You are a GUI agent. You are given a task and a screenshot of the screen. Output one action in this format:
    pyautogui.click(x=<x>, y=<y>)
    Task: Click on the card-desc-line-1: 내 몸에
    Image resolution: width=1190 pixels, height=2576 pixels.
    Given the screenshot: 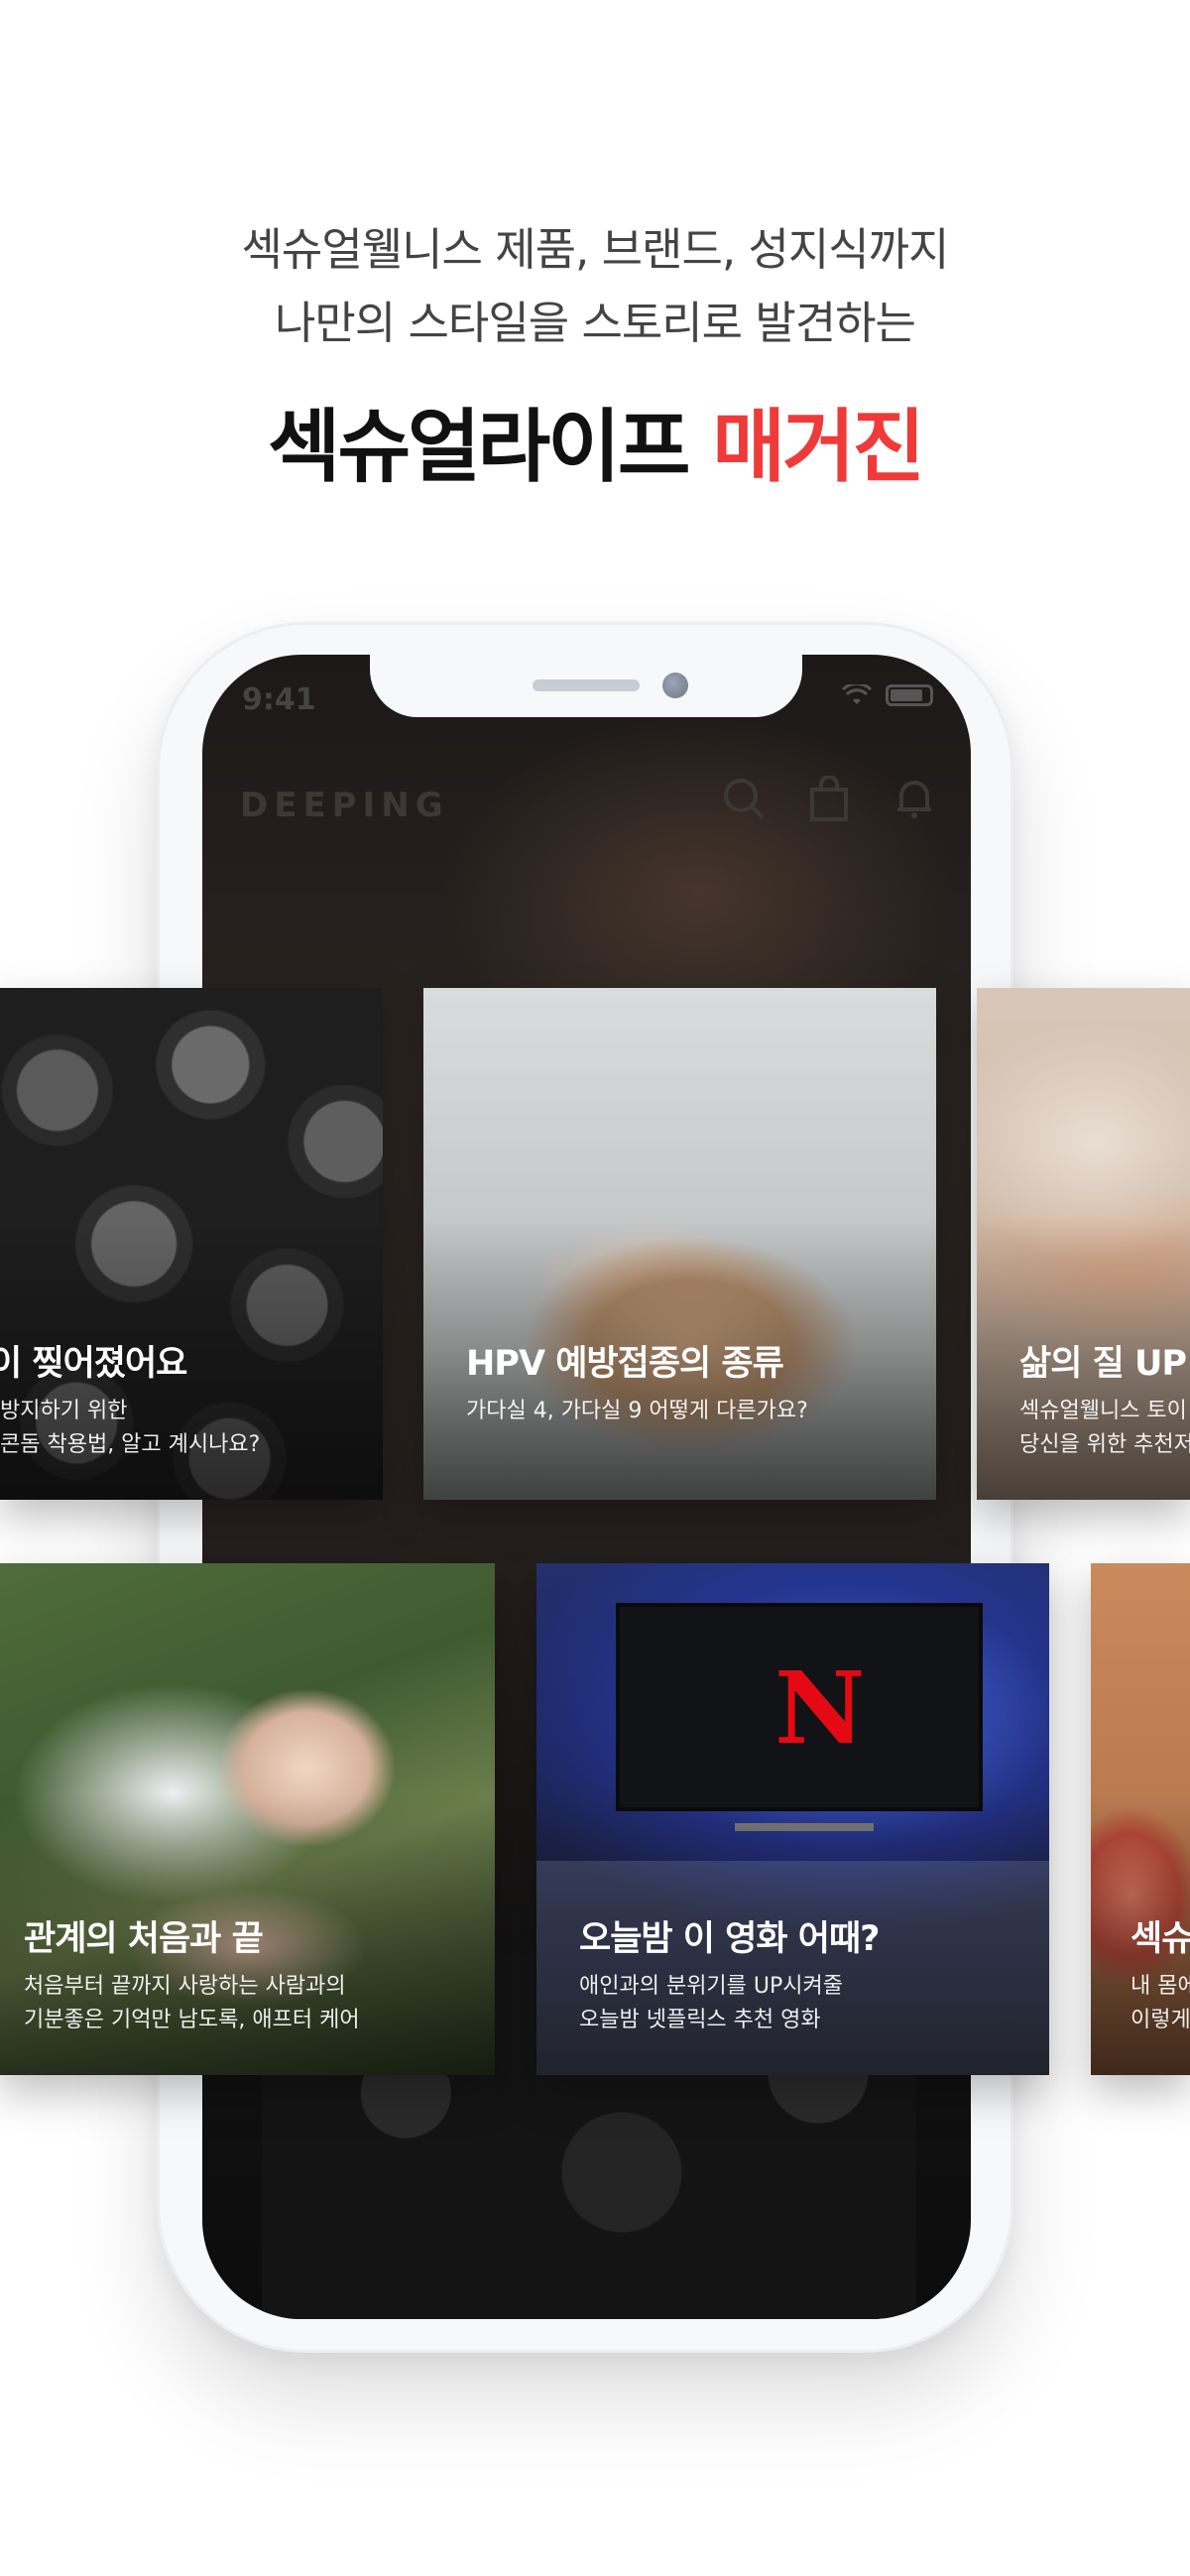 What is the action you would take?
    pyautogui.click(x=1160, y=1986)
    